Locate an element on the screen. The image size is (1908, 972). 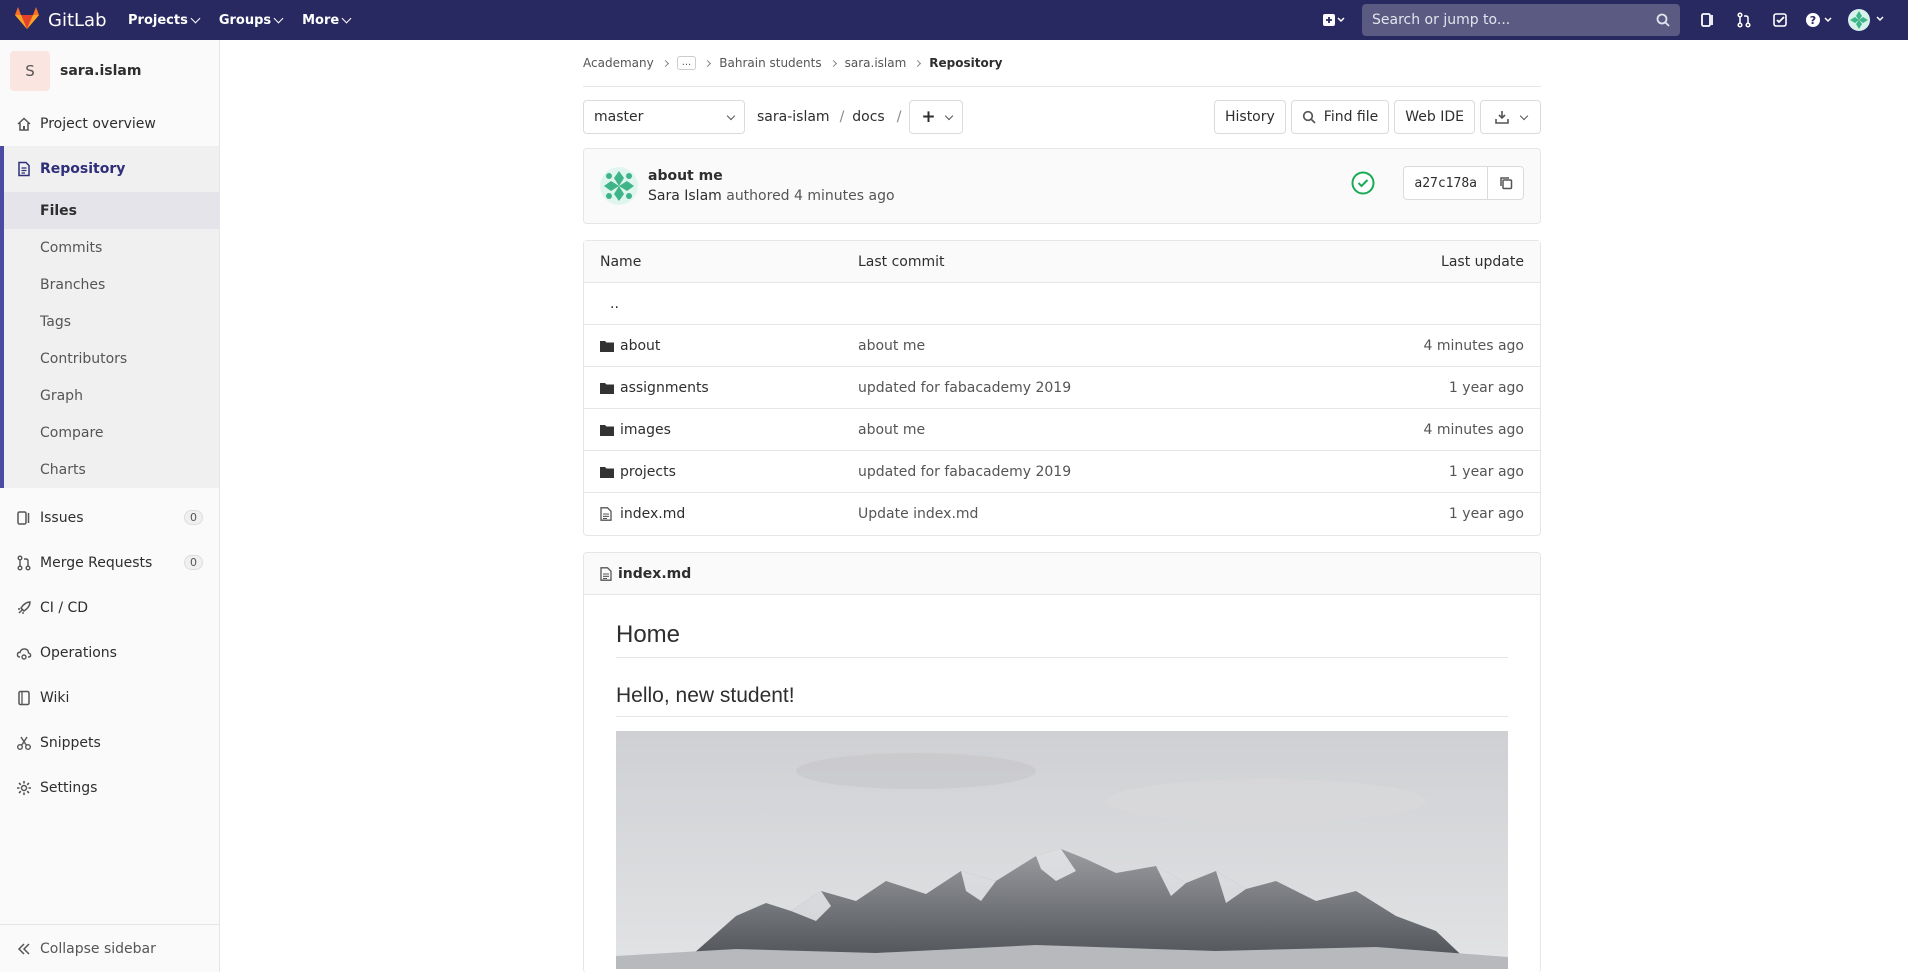
user-avatar-icon is located at coordinates (1866, 20).